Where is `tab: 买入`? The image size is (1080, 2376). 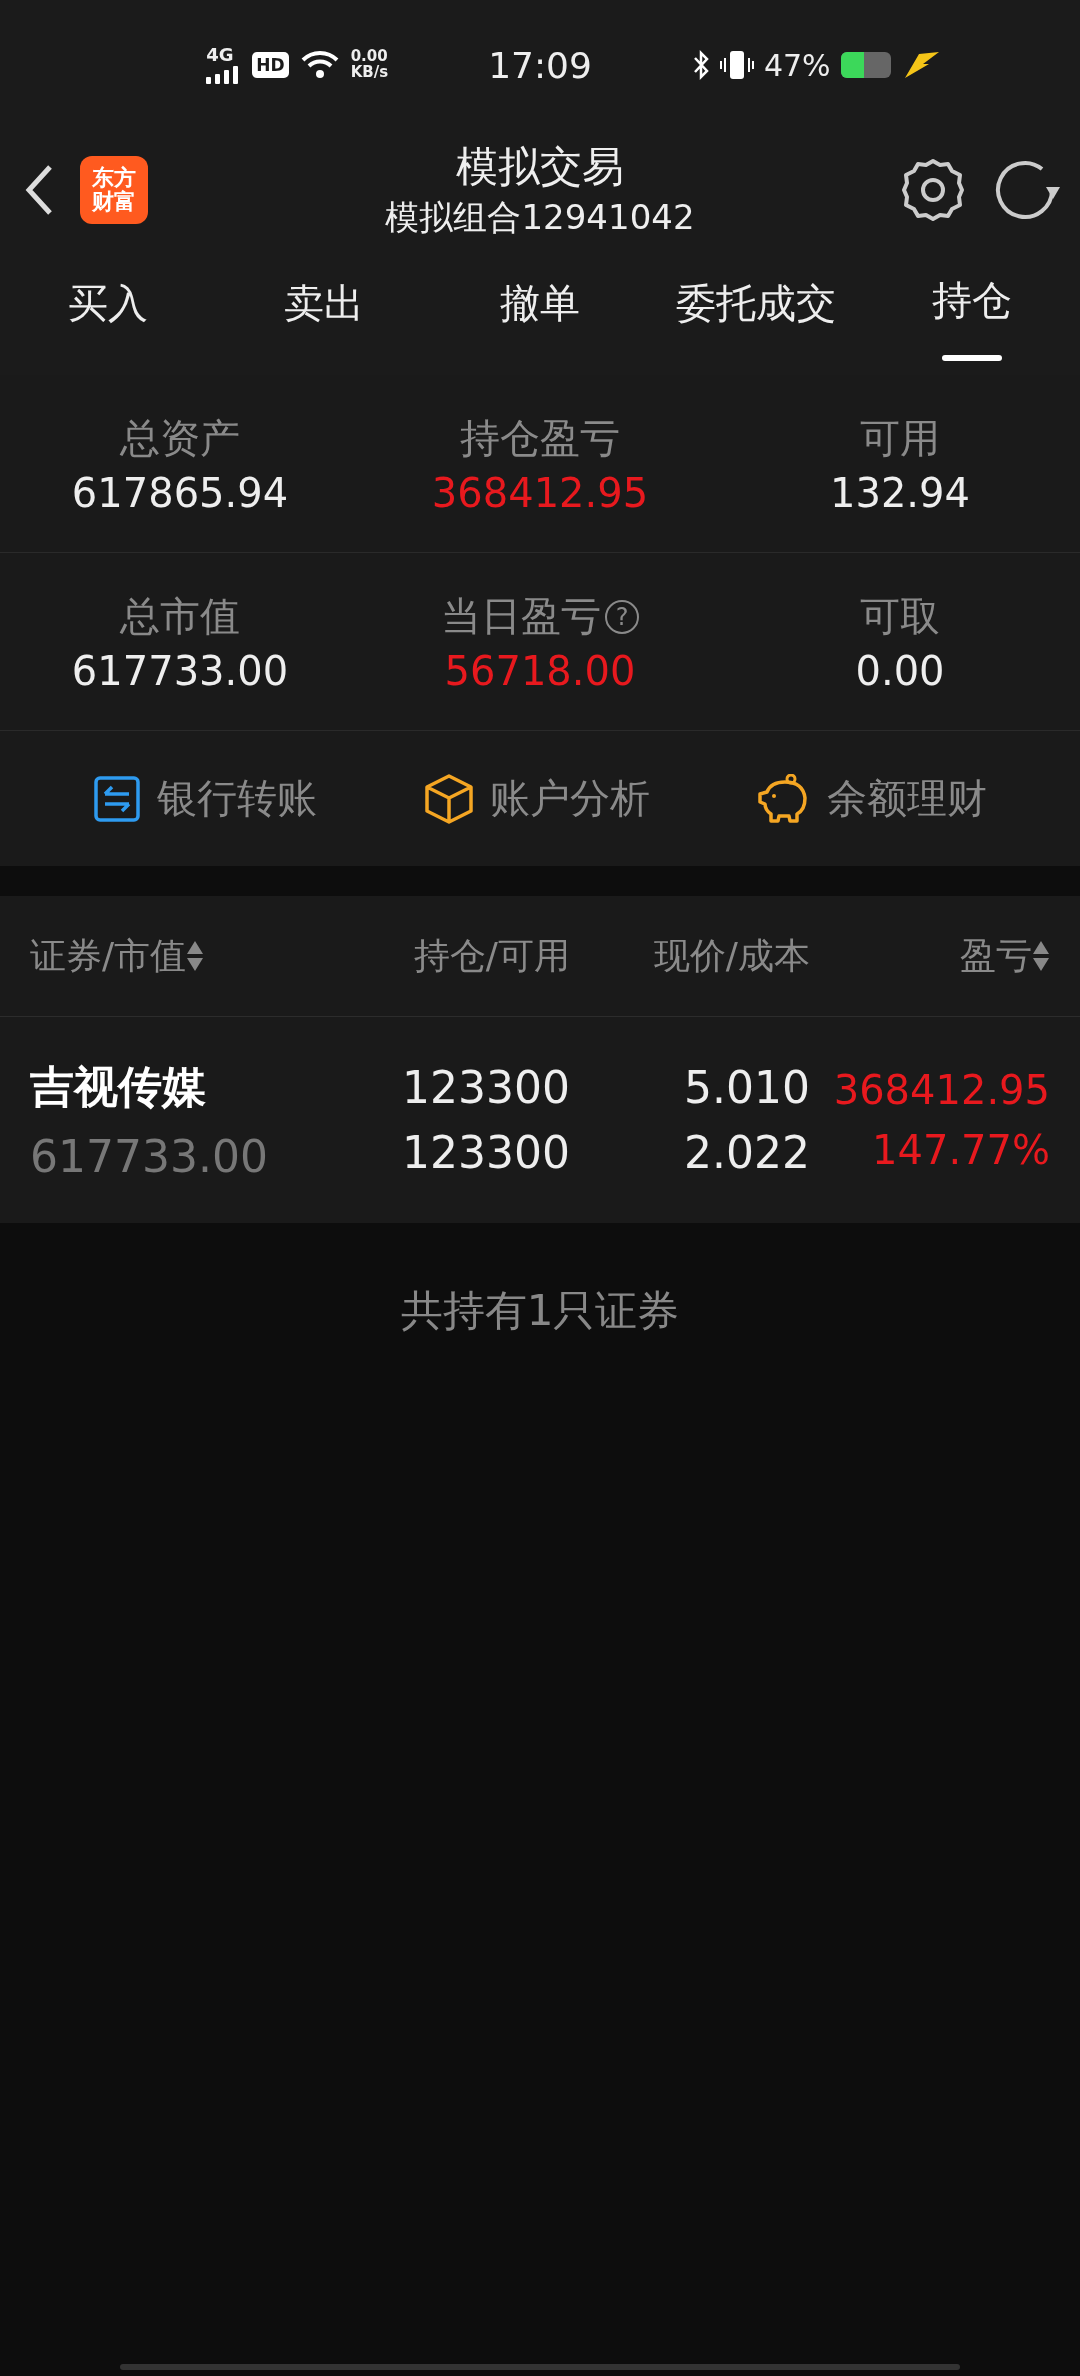 tab: 买入 is located at coordinates (108, 312).